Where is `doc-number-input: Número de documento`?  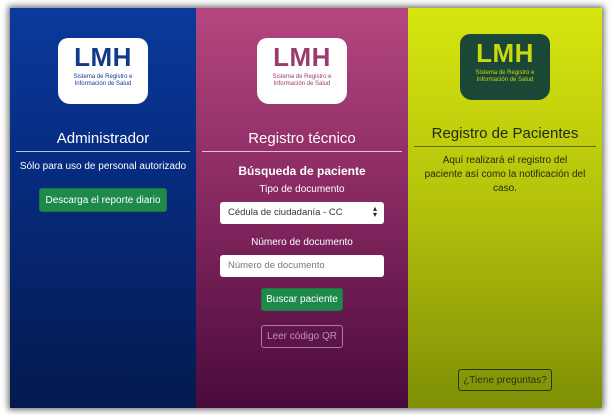
doc-number-input: Número de documento is located at coordinates (302, 266).